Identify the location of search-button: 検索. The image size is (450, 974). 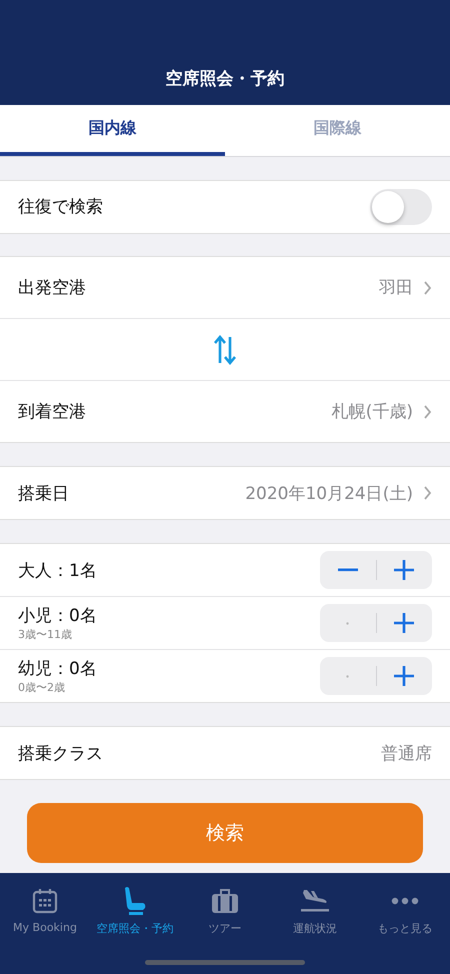
(225, 833).